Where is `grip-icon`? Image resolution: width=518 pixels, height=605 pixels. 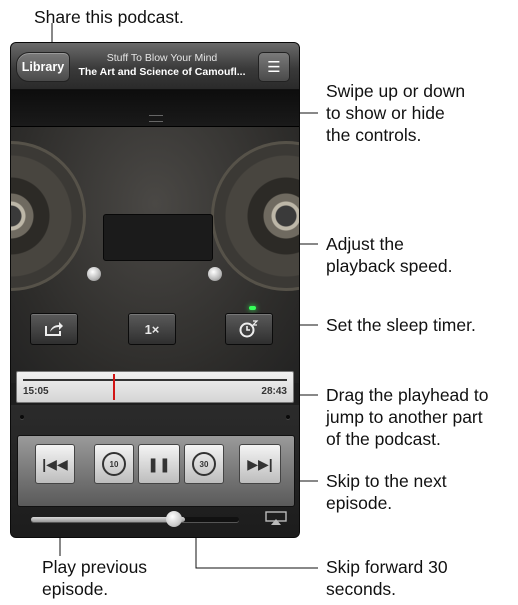 grip-icon is located at coordinates (156, 118).